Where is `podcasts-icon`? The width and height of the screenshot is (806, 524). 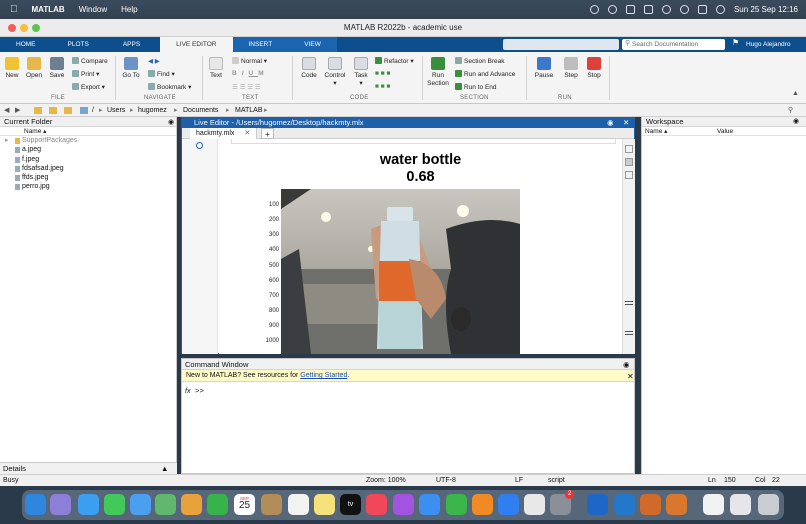
podcasts-icon is located at coordinates (403, 504).